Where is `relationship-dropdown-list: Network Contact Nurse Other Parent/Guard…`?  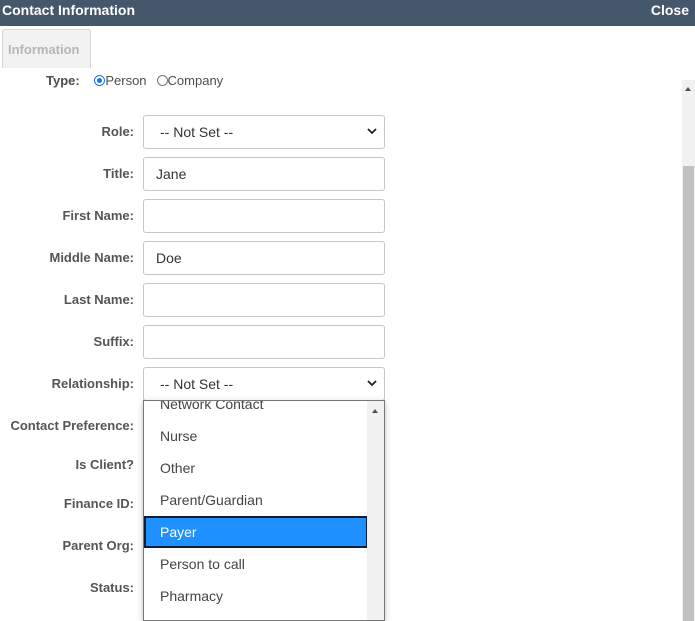
relationship-dropdown-list: Network Contact Nurse Other Parent/Guard… is located at coordinates (264, 510).